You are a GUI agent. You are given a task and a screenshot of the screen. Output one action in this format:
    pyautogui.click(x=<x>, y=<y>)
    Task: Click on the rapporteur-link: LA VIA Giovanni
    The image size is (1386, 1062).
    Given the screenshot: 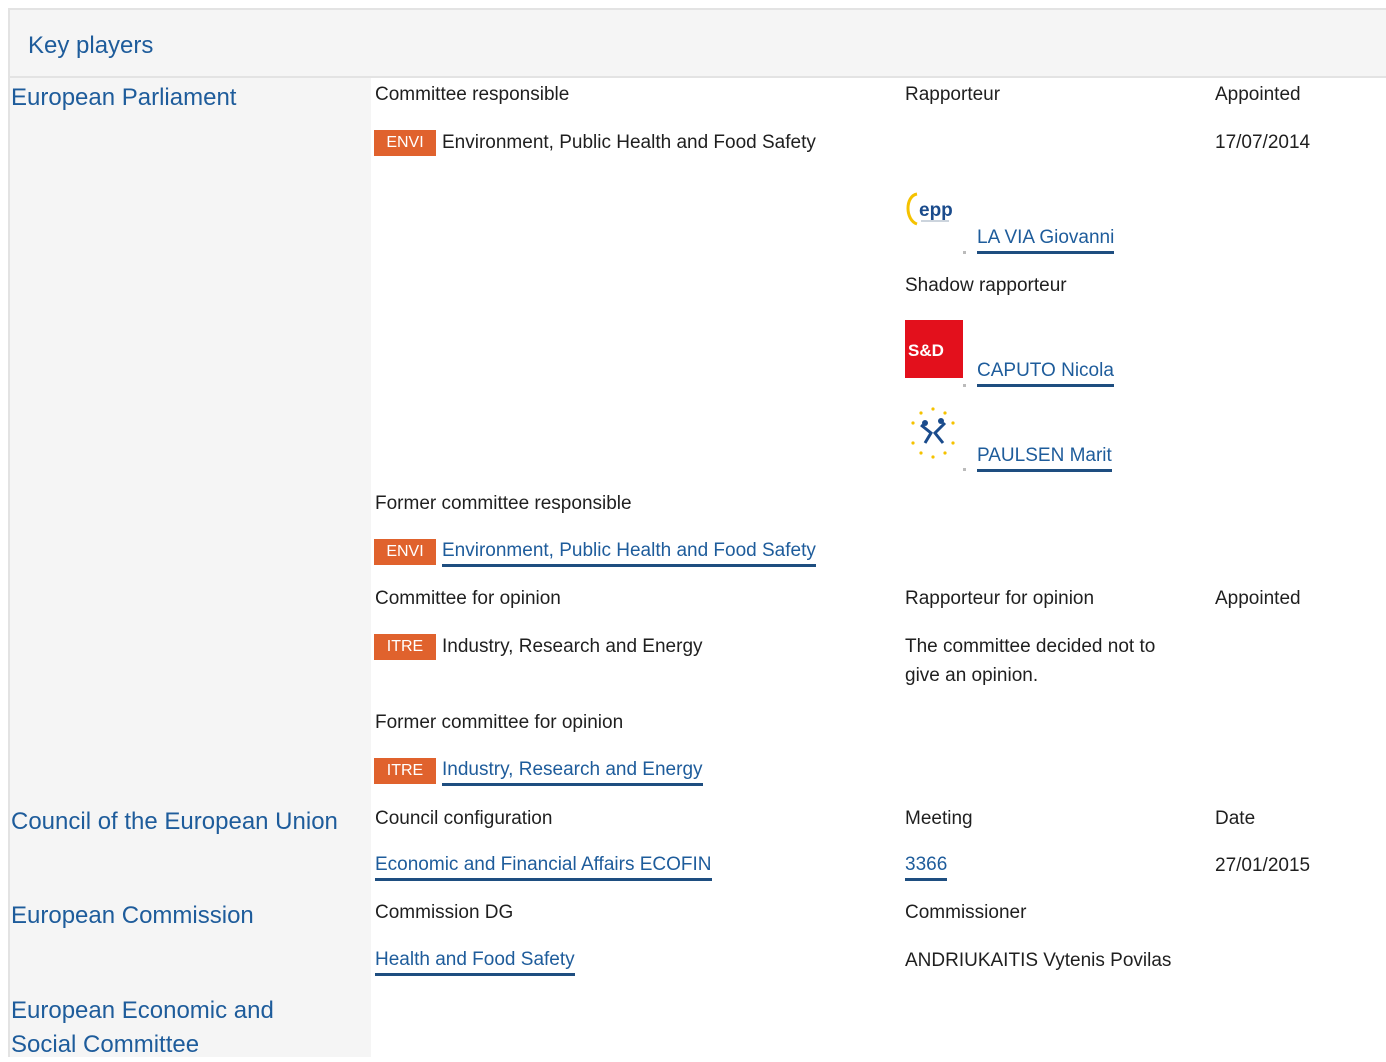 What is the action you would take?
    pyautogui.click(x=1046, y=240)
    